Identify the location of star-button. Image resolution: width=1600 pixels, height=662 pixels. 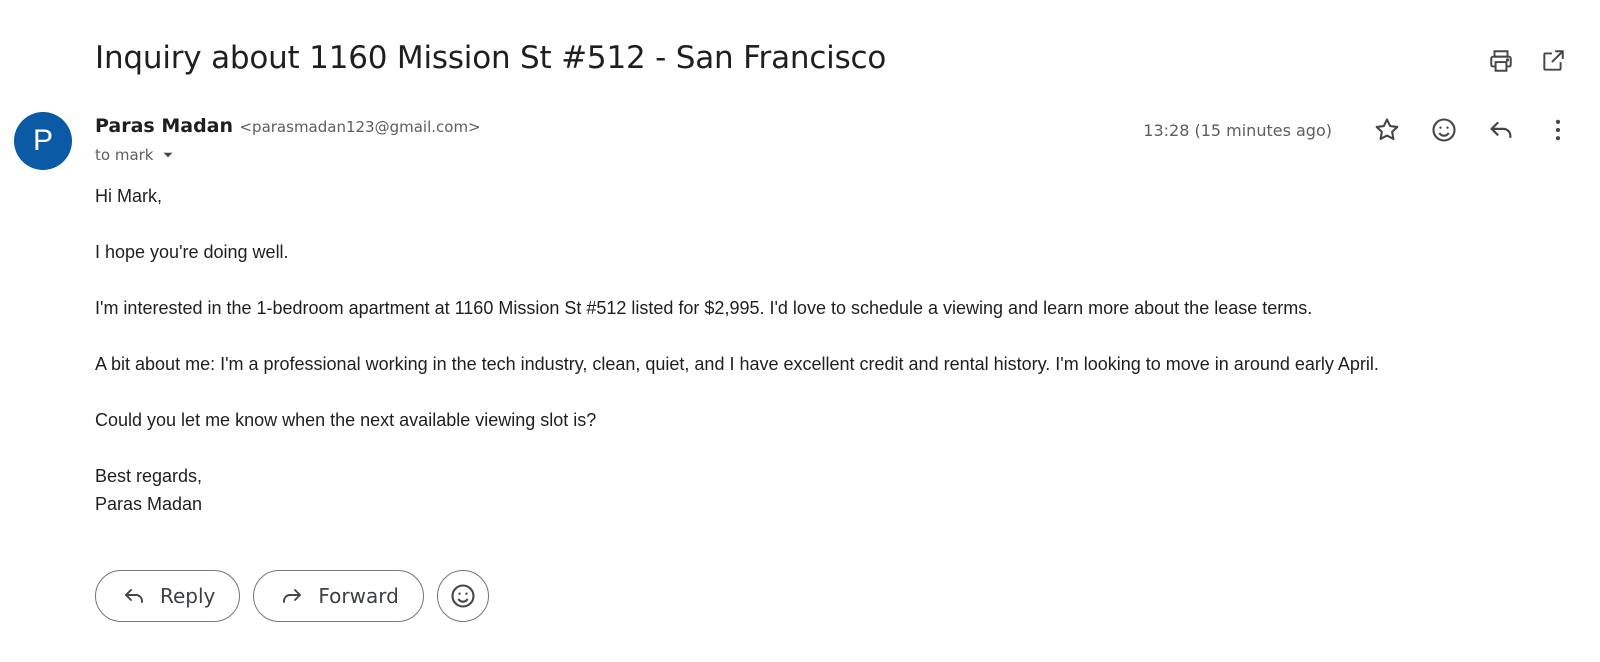
(1387, 130).